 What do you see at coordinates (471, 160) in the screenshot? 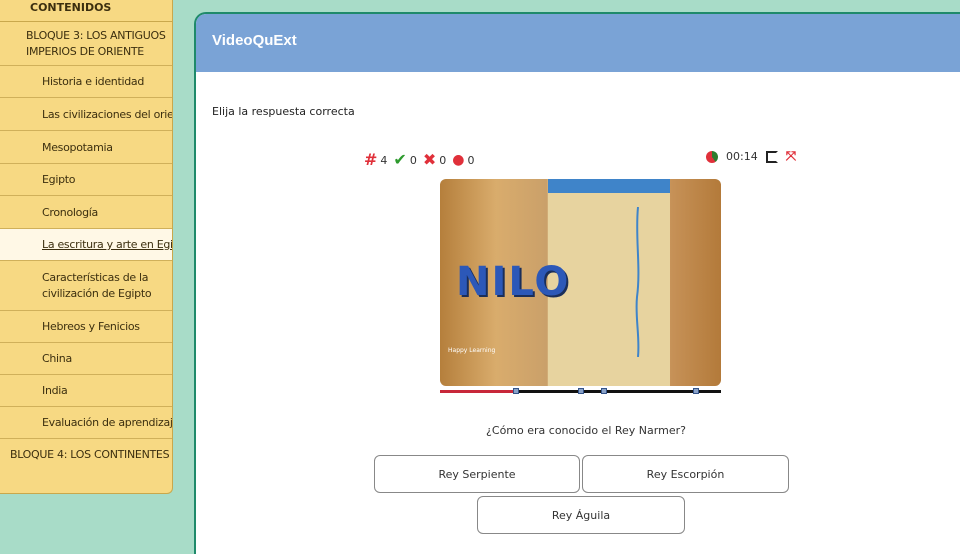
I see `remaining-count: 0` at bounding box center [471, 160].